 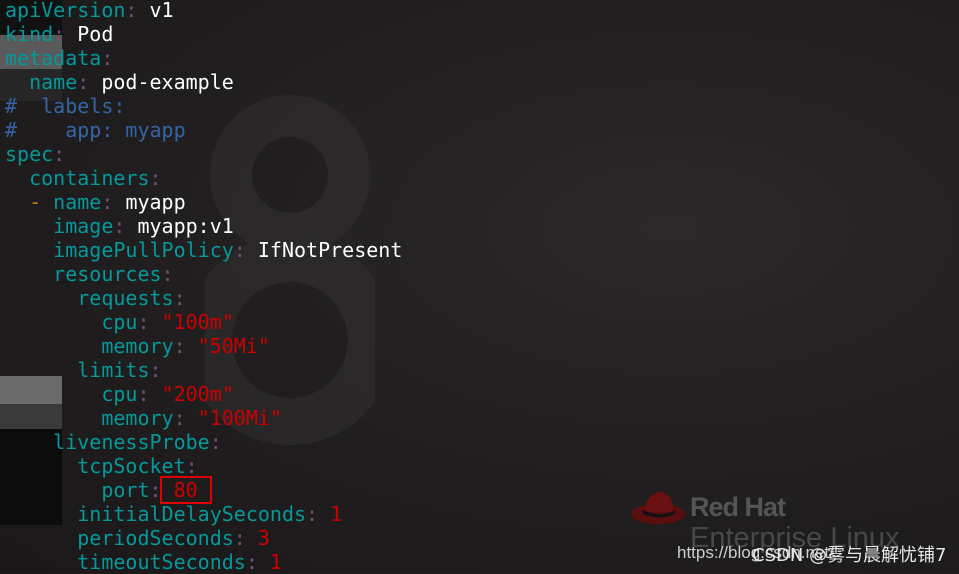 What do you see at coordinates (119, 538) in the screenshot?
I see `yaml-key: periodSeconds` at bounding box center [119, 538].